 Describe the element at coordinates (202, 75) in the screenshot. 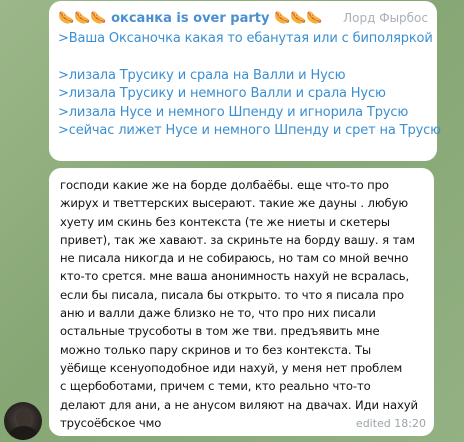

I see `greentext-line: >лизала Трусику и срала на Валли и Нусю` at that location.